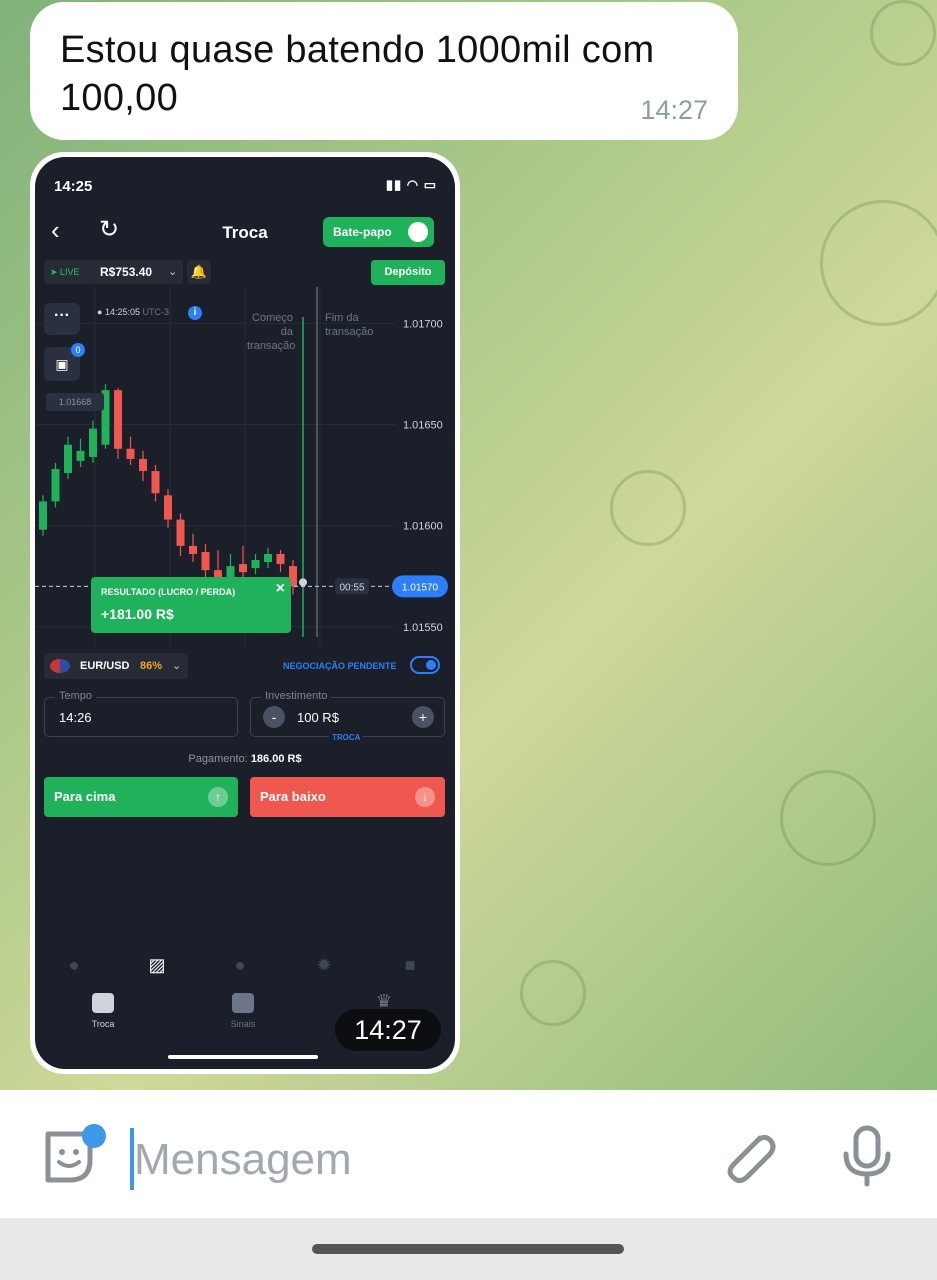 This screenshot has height=1280, width=937. What do you see at coordinates (425, 797) in the screenshot?
I see `arrow-down-icon: ↓` at bounding box center [425, 797].